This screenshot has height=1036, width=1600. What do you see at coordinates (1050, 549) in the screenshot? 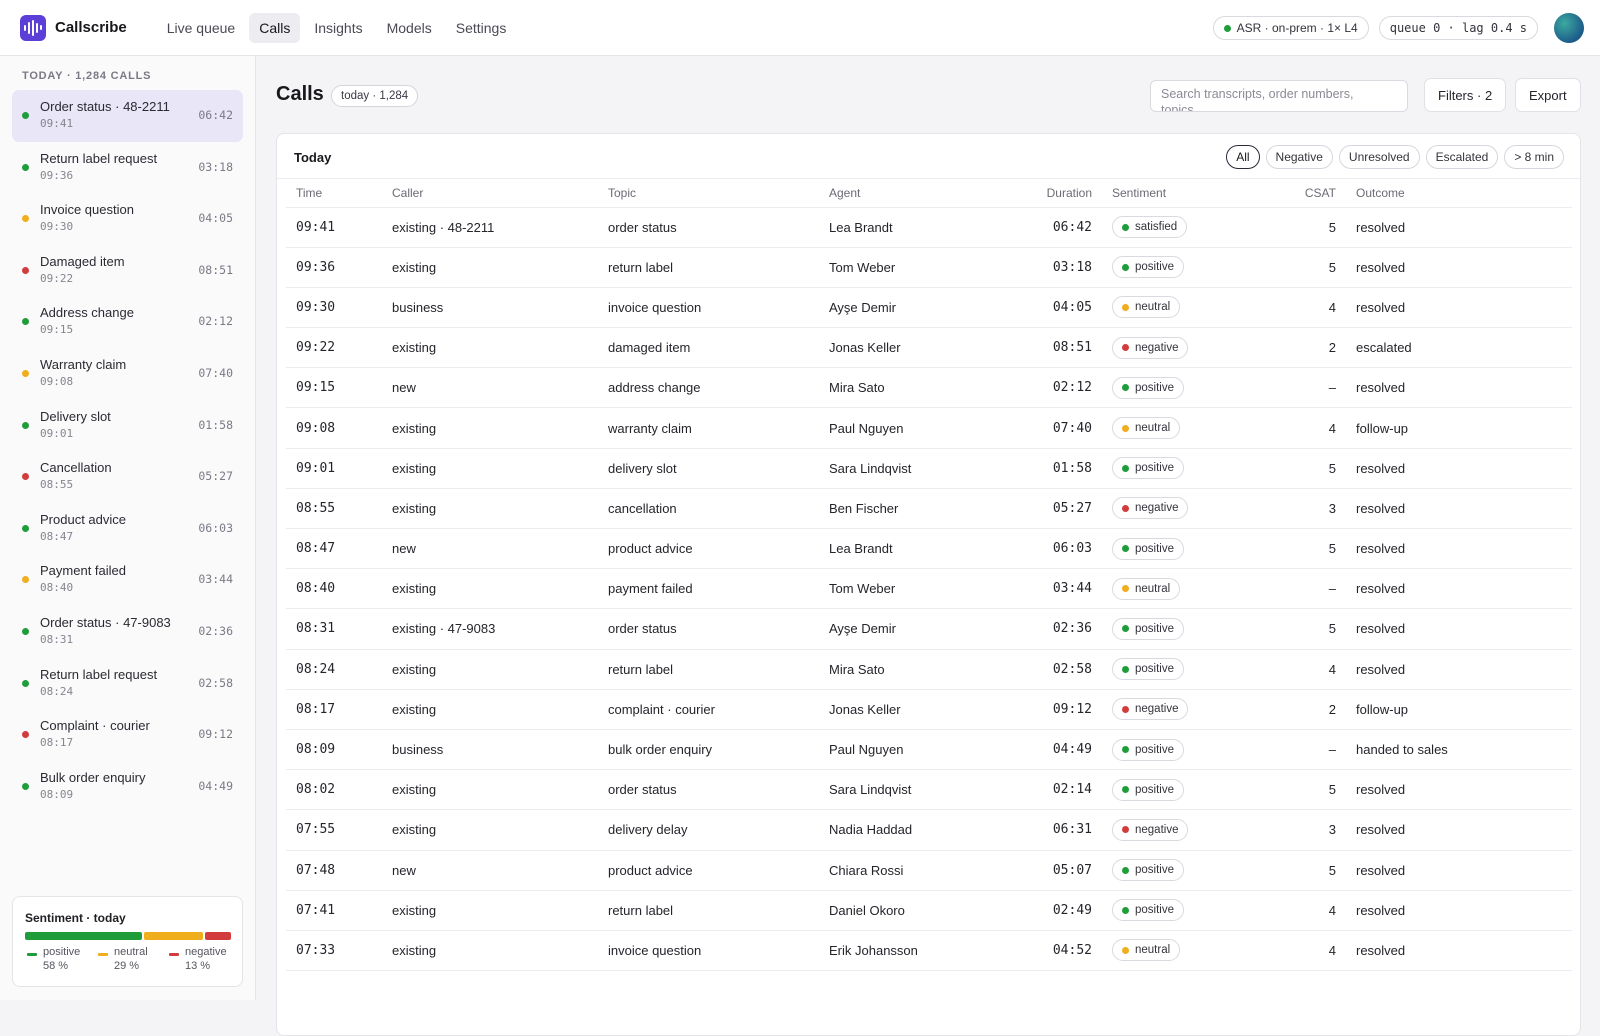
I see `cell-duration: 06:03` at bounding box center [1050, 549].